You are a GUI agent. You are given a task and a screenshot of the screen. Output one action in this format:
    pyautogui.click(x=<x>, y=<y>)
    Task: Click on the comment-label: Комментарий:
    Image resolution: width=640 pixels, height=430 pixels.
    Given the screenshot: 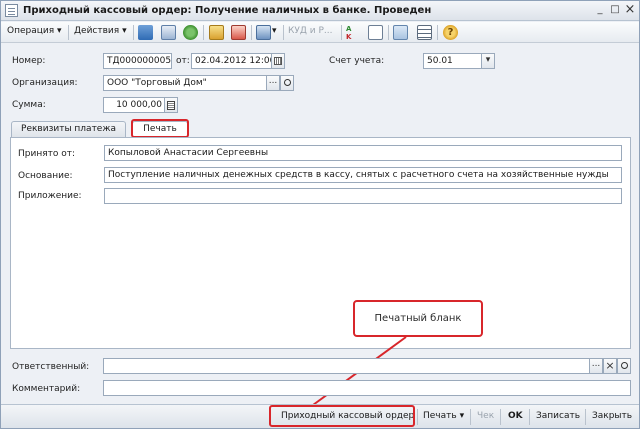 What is the action you would take?
    pyautogui.click(x=46, y=389)
    